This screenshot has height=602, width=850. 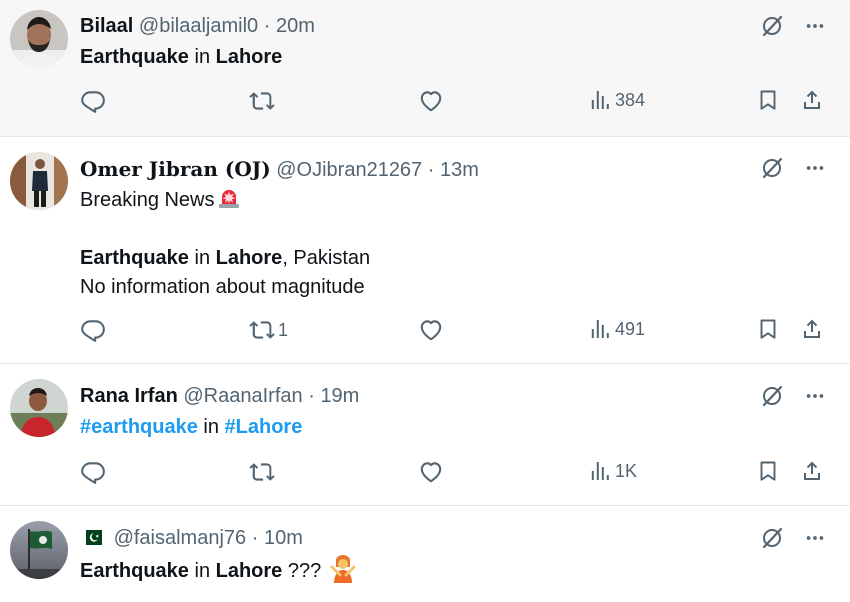 I want to click on pakistan-flag-icon, so click(x=91, y=537).